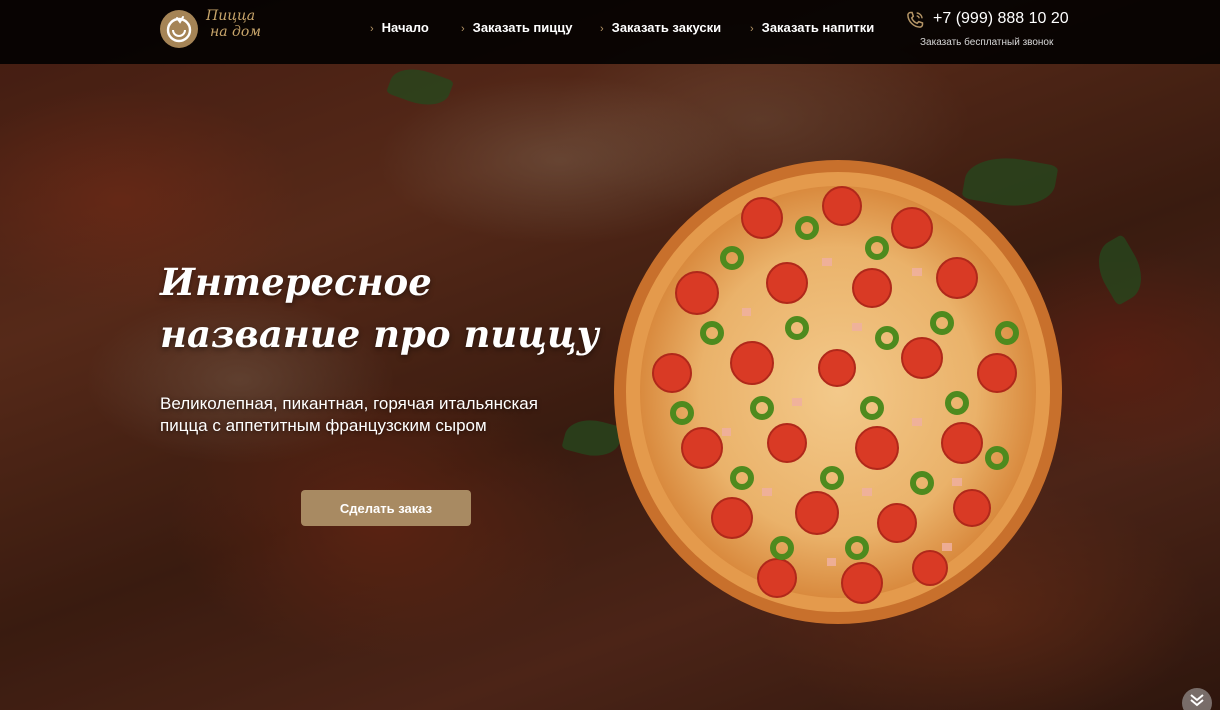  Describe the element at coordinates (660, 29) in the screenshot. I see `nav-item-order-snacks: › Заказать закуски` at that location.